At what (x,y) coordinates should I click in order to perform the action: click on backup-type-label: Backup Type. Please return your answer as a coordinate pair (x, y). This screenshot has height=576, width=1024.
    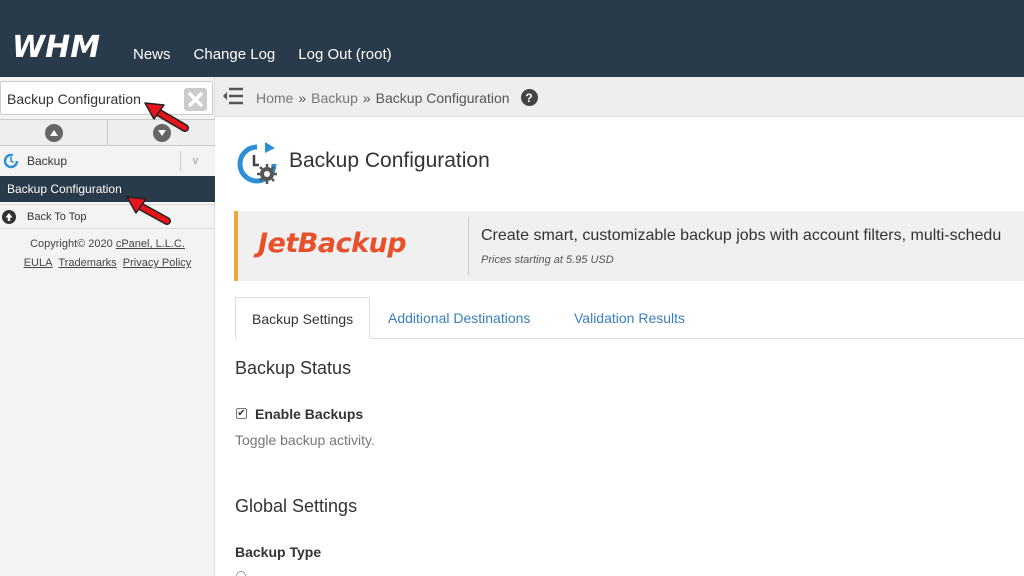
    Looking at the image, I should click on (278, 552).